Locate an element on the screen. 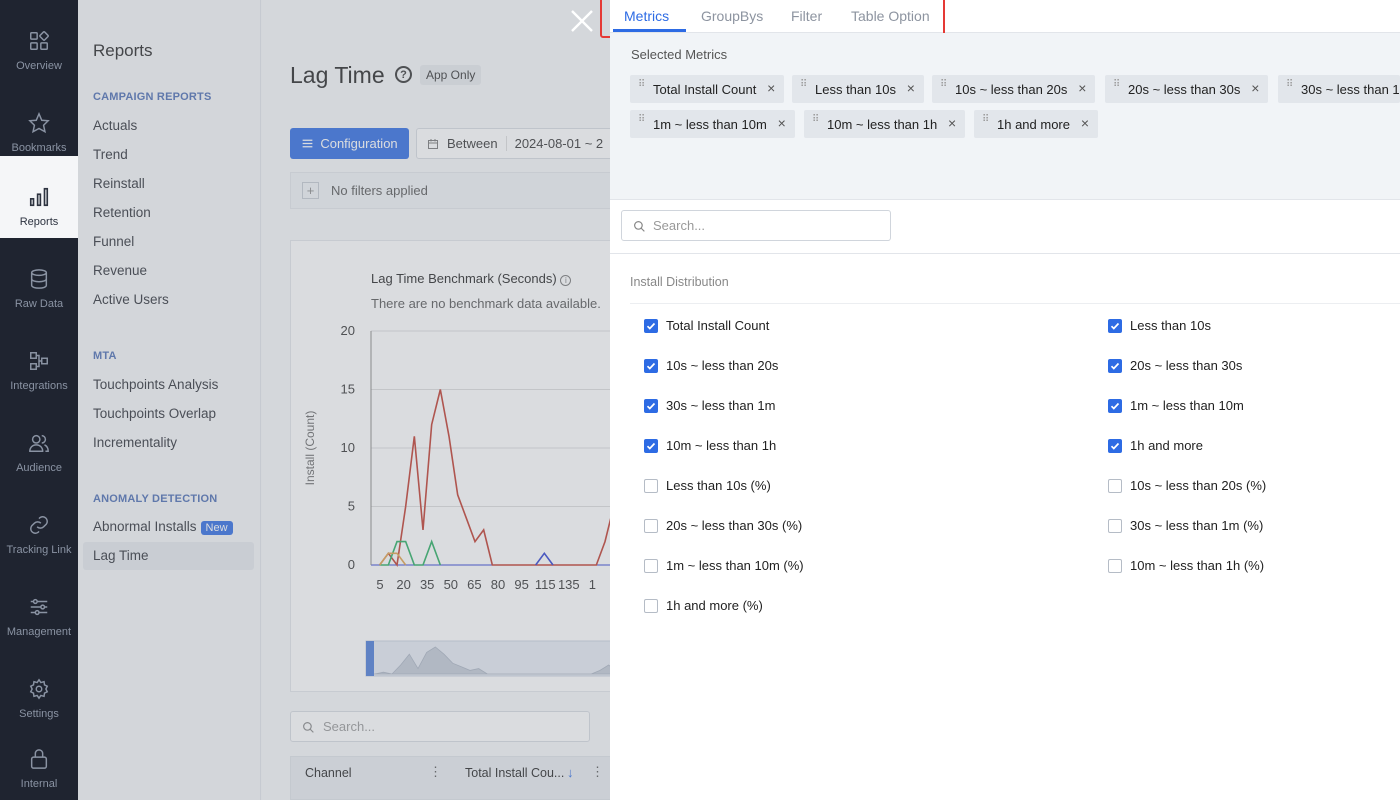 The image size is (1400, 800). metric-checkbox: 1h and more (%) is located at coordinates (703, 605).